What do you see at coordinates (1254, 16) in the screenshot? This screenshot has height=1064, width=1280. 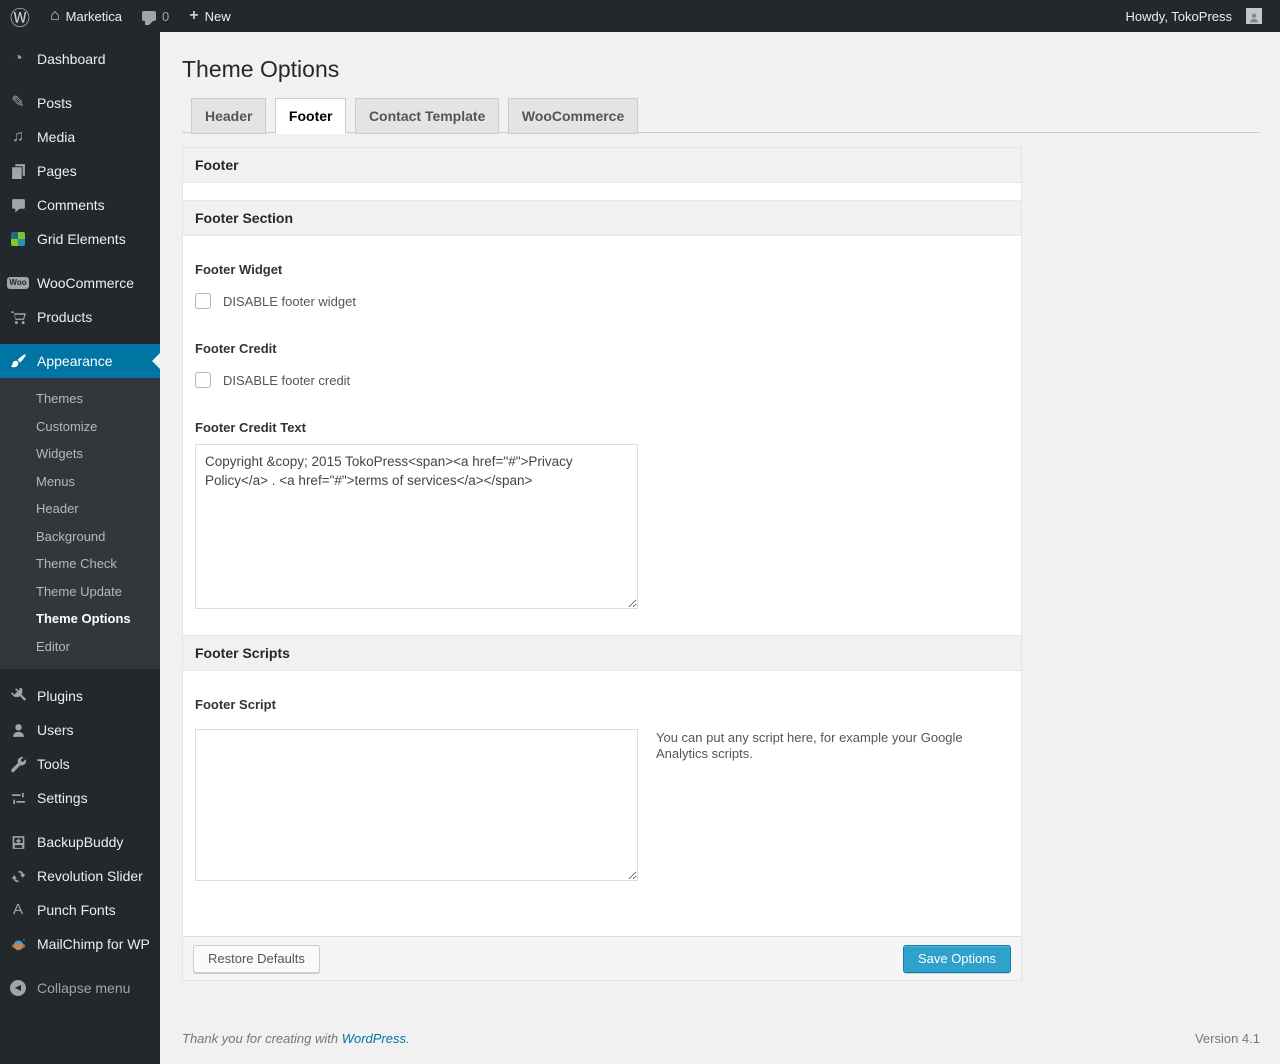 I see `avatar` at bounding box center [1254, 16].